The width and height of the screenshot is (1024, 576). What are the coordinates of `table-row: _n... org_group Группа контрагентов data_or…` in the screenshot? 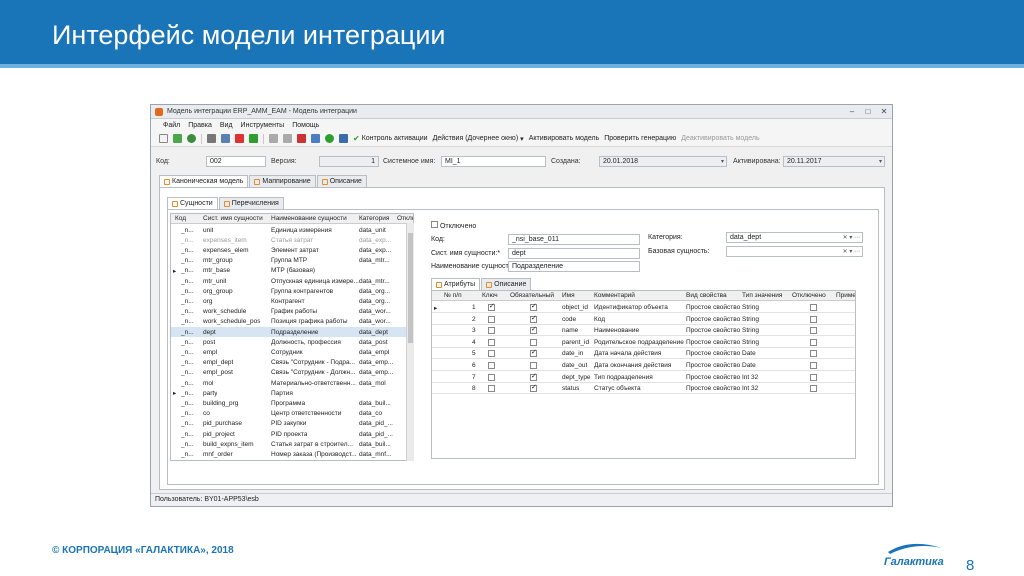 It's located at (292, 291).